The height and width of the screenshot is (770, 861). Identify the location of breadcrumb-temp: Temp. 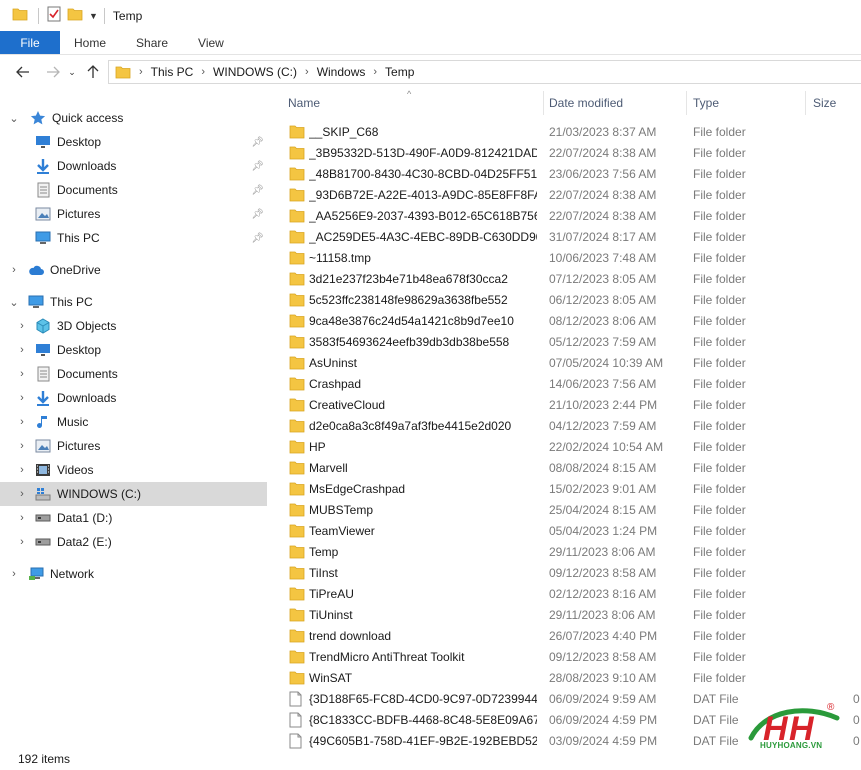
(399, 72).